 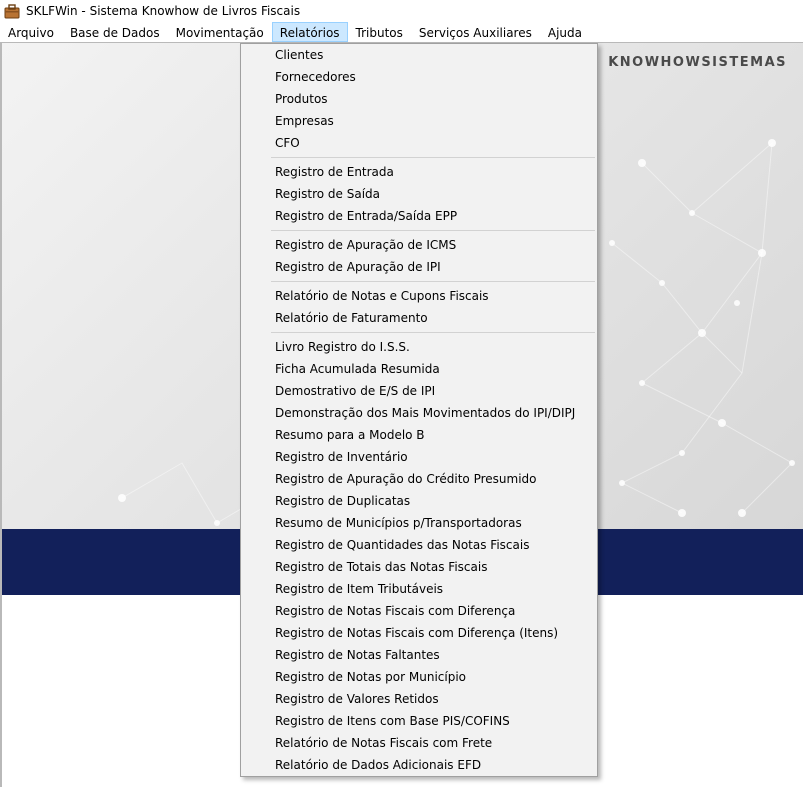 I want to click on menu-item-itens-pis-cofins: Registro de Itens com Base PIS/COFINS, so click(x=419, y=721).